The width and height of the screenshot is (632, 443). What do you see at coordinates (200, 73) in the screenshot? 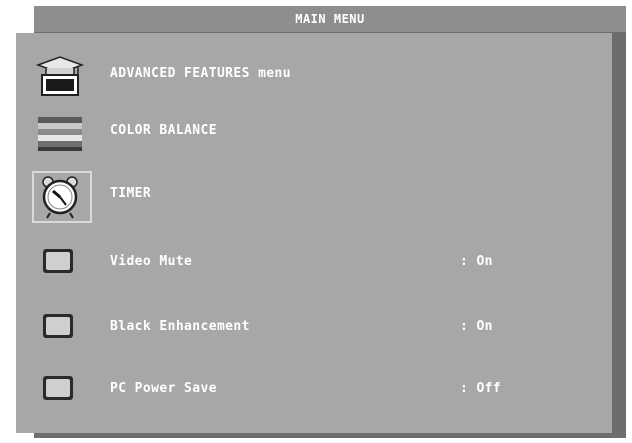
I see `menu-item-label: ADVANCED FEATURES menu` at bounding box center [200, 73].